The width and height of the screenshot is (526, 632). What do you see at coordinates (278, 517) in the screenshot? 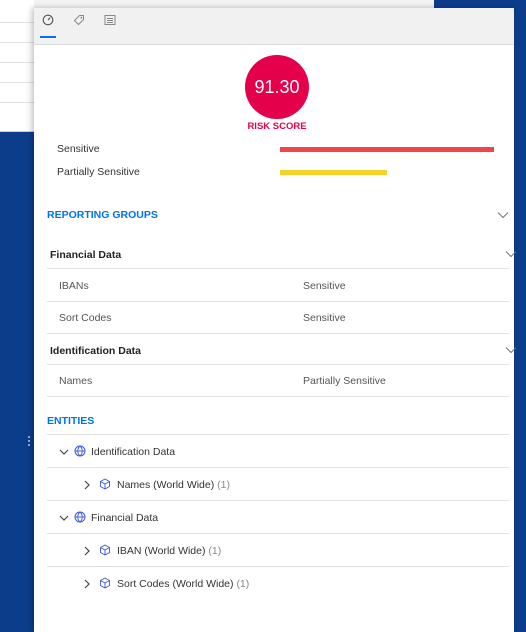
I see `tree-item: Financial Data` at bounding box center [278, 517].